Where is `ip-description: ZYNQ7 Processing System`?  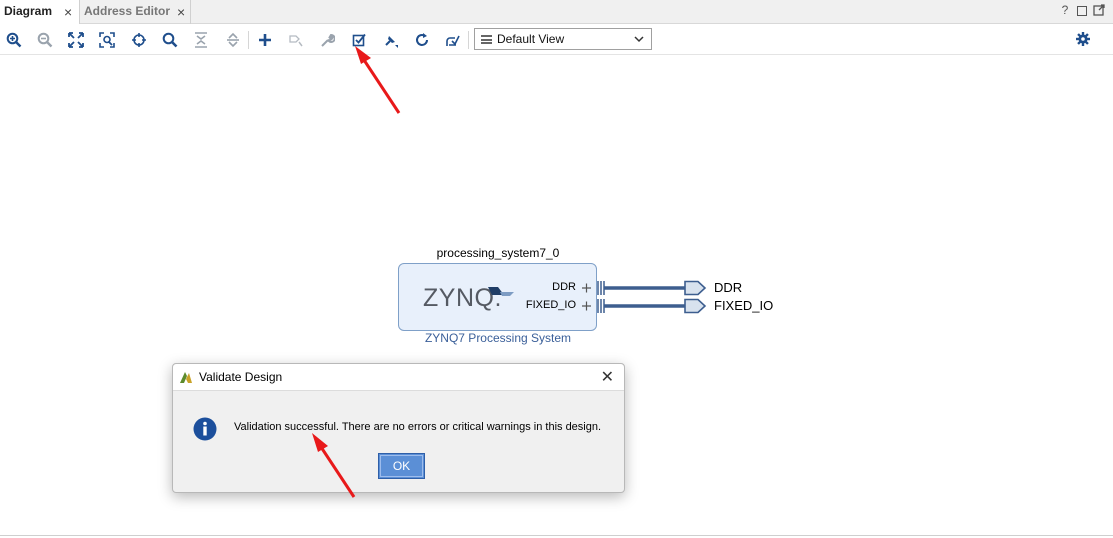 ip-description: ZYNQ7 Processing System is located at coordinates (498, 338).